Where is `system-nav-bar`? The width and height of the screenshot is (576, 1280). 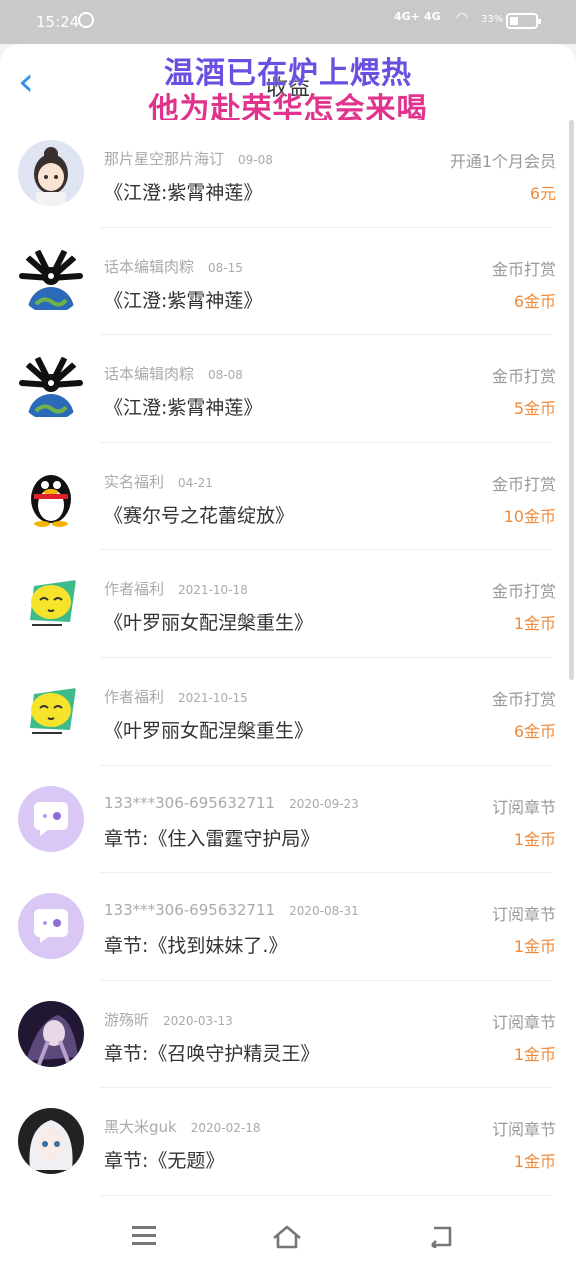 system-nav-bar is located at coordinates (288, 1238).